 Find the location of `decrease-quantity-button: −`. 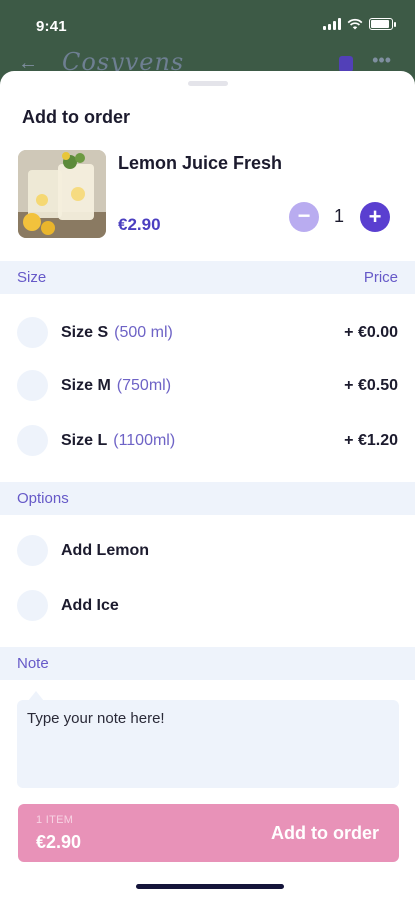

decrease-quantity-button: − is located at coordinates (304, 217).